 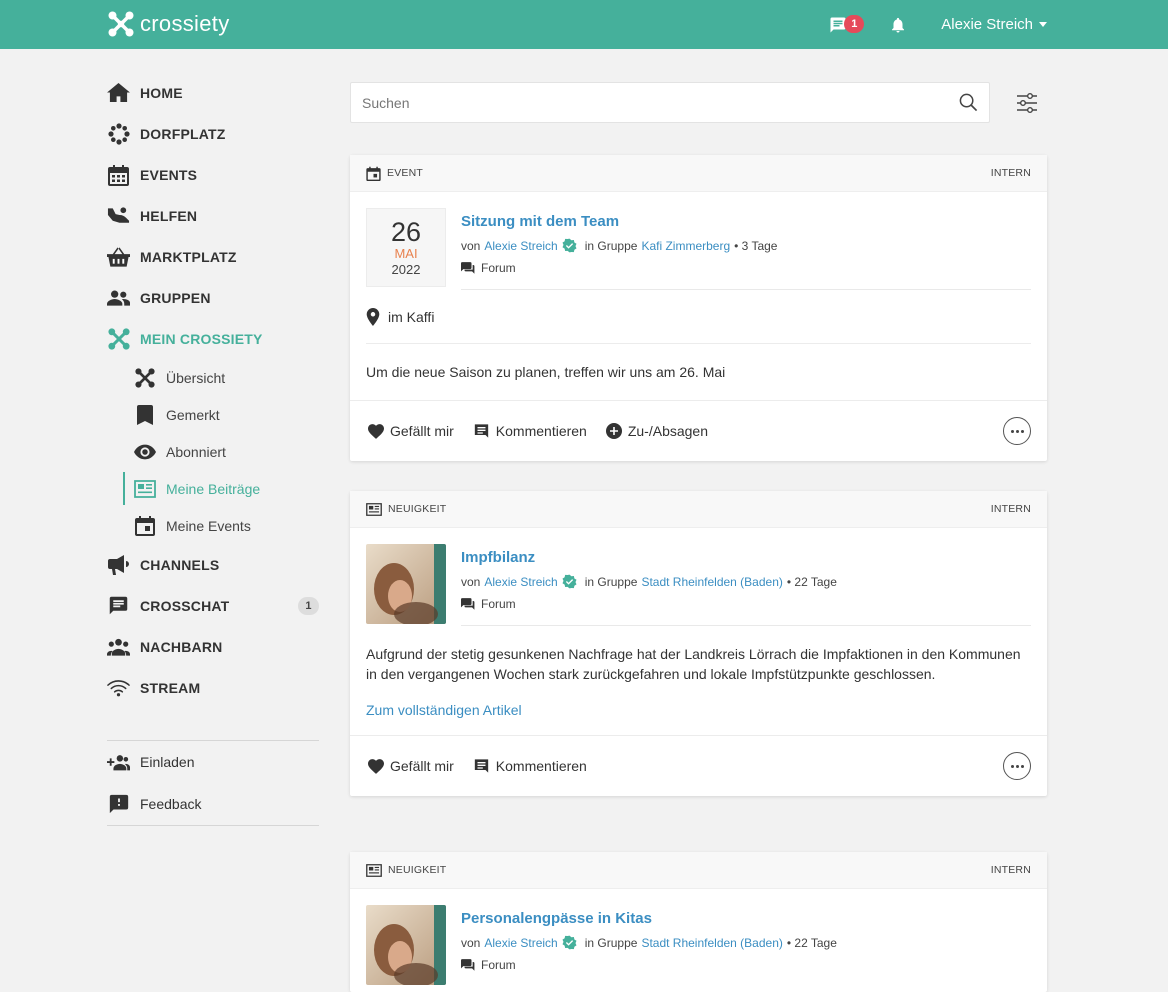 I want to click on sidebar-item-stream: STREAM, so click(x=213, y=687).